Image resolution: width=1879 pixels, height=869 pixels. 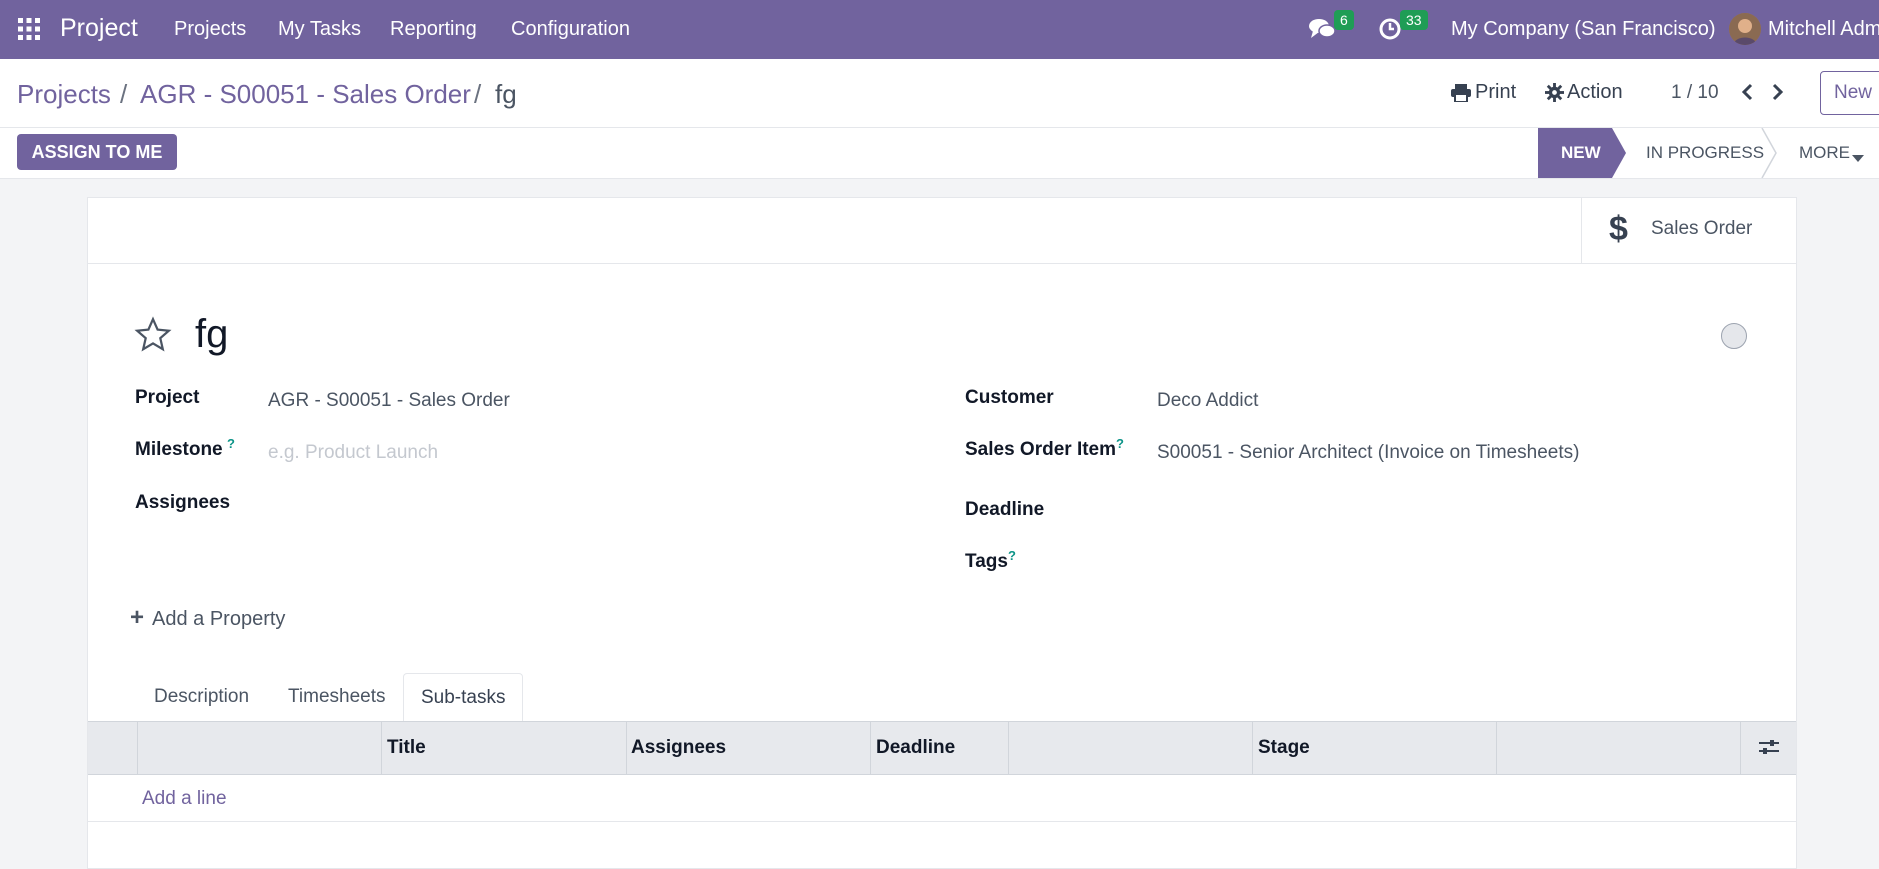 I want to click on row-divider, so click(x=942, y=821).